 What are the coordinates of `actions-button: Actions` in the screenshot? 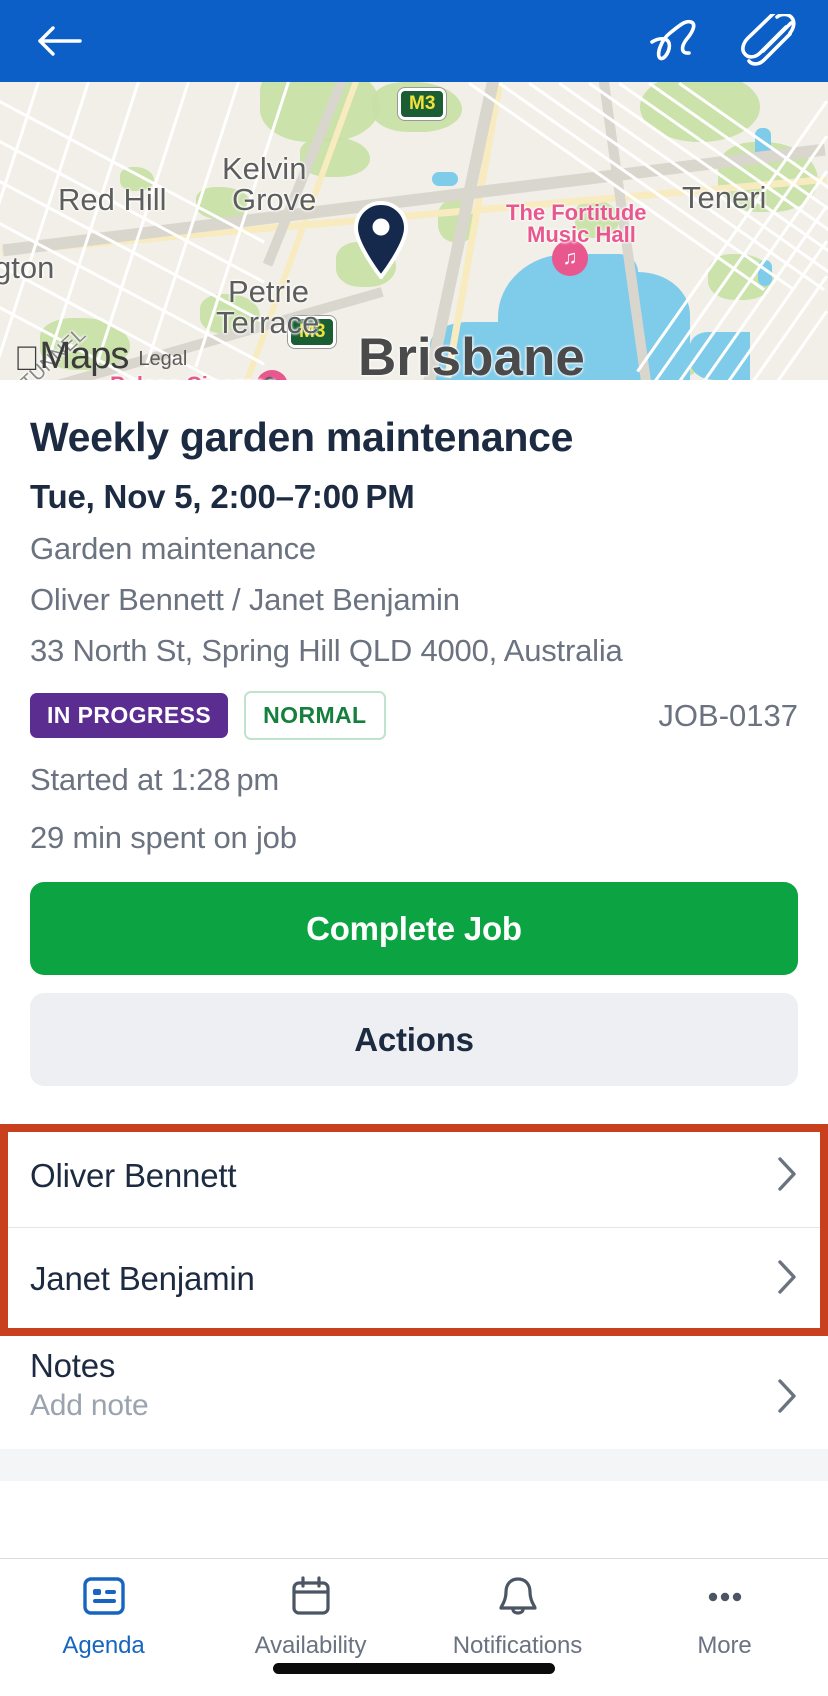 It's located at (414, 1040).